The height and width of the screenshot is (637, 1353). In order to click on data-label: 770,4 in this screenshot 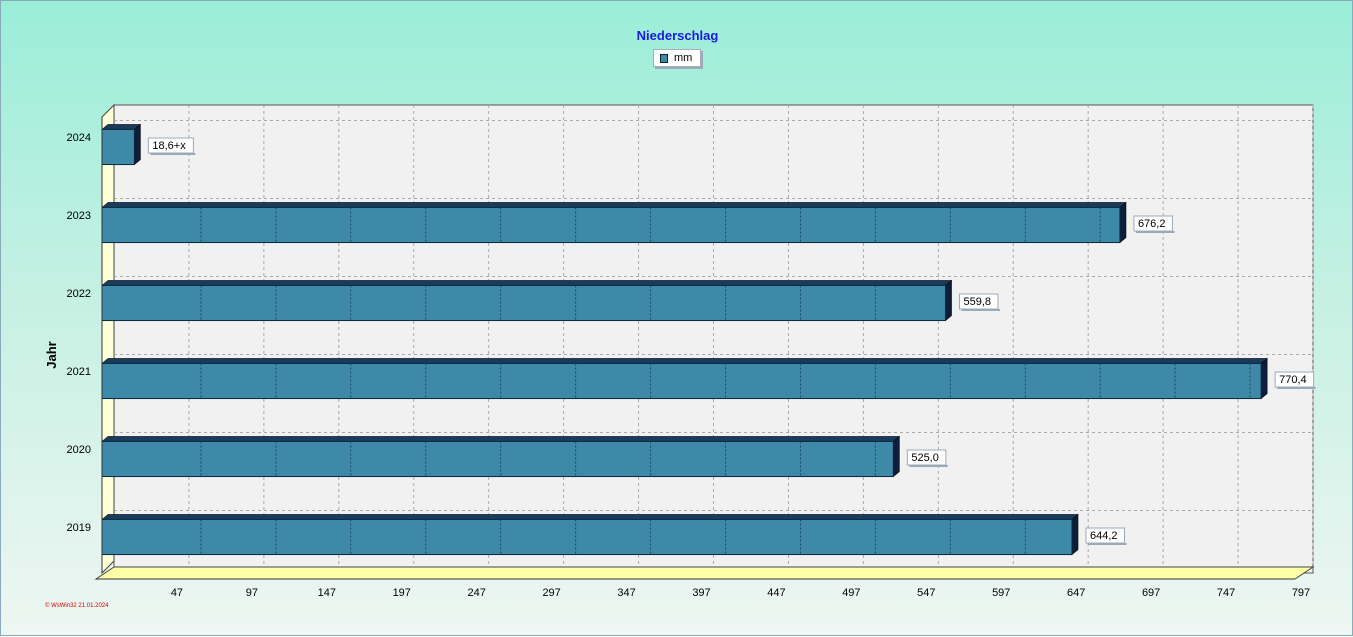, I will do `click(1293, 380)`.